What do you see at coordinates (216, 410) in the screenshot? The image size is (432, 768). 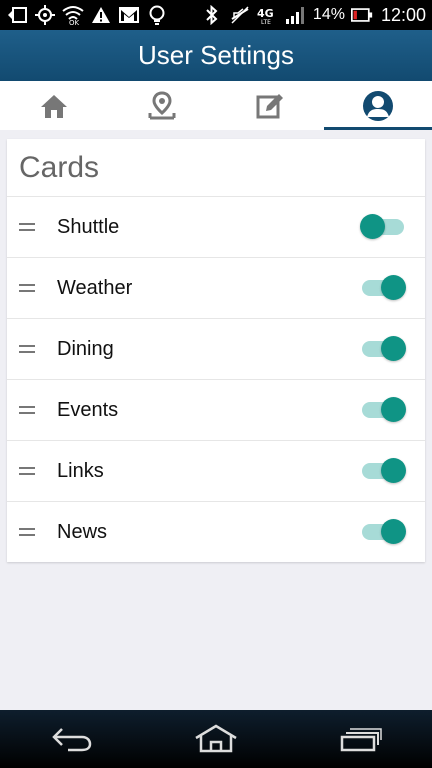 I see `card-row-events: Events` at bounding box center [216, 410].